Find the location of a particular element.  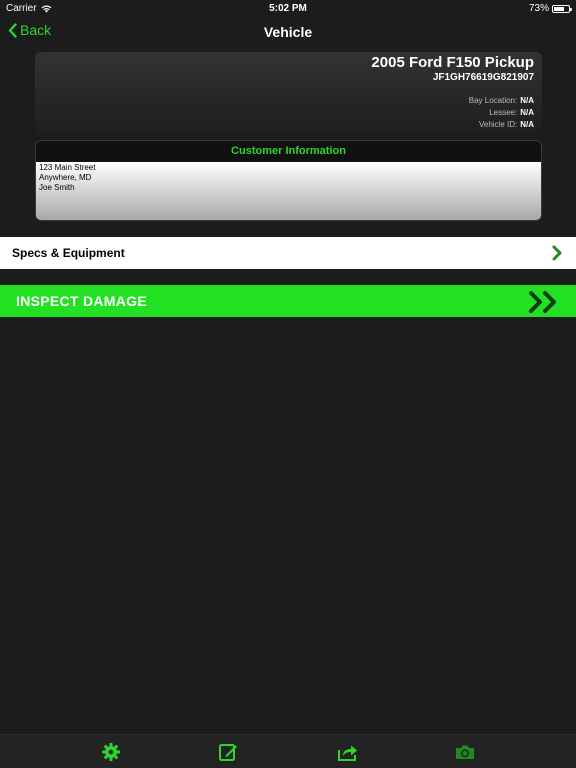

navigation-bar: Back Vehicle is located at coordinates (288, 32).